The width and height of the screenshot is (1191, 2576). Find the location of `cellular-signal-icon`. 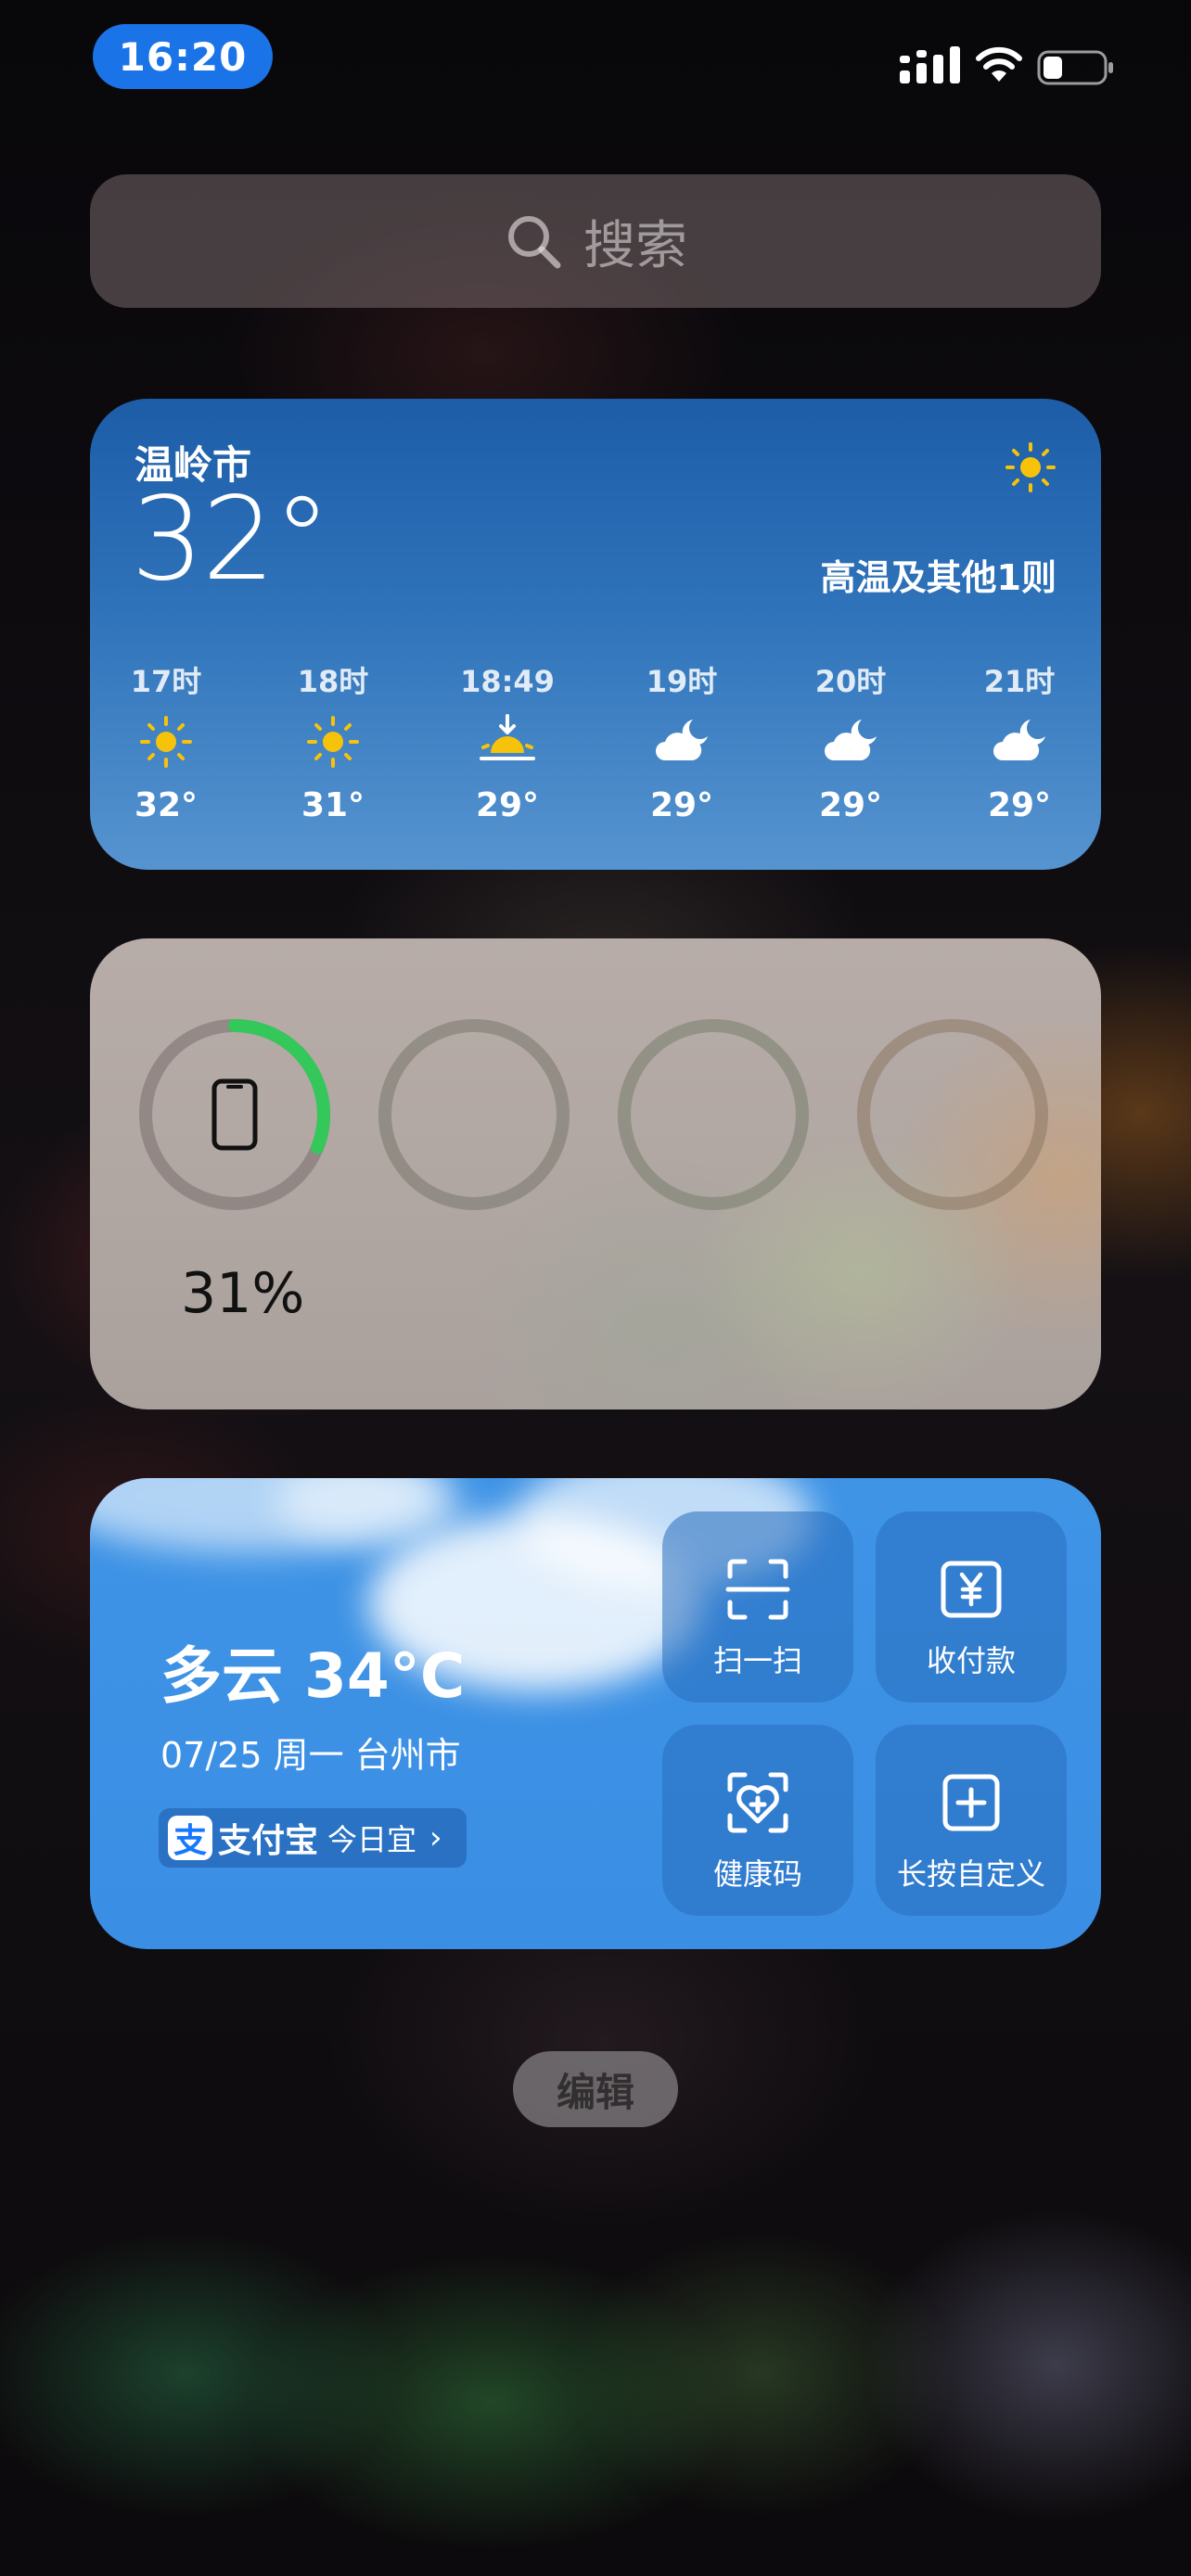

cellular-signal-icon is located at coordinates (930, 64).